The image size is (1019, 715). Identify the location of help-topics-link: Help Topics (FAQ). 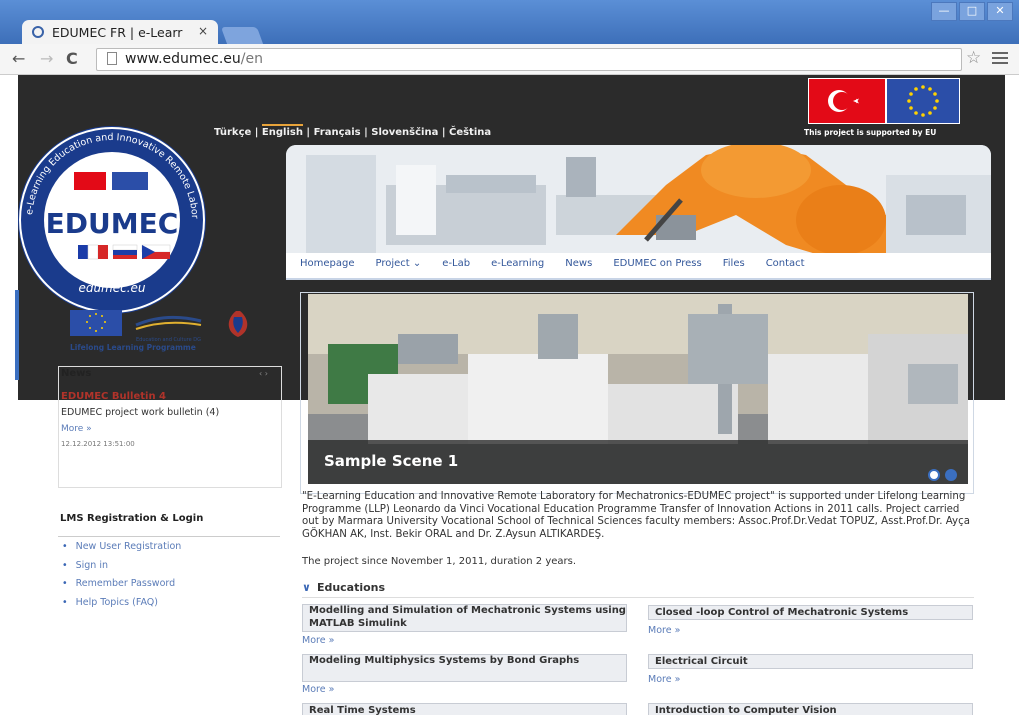
(121, 606).